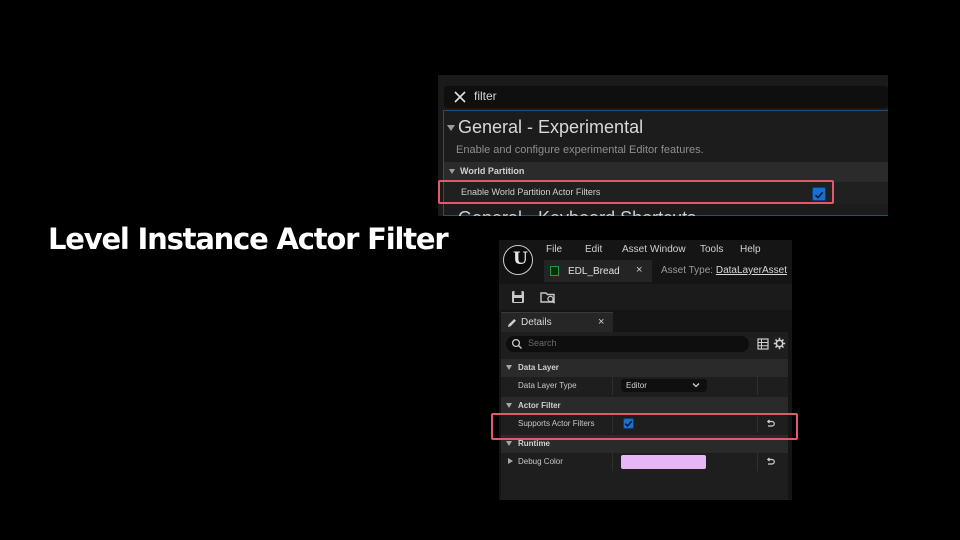 This screenshot has width=960, height=540. I want to click on asset-type-label: Asset Type:, so click(687, 270).